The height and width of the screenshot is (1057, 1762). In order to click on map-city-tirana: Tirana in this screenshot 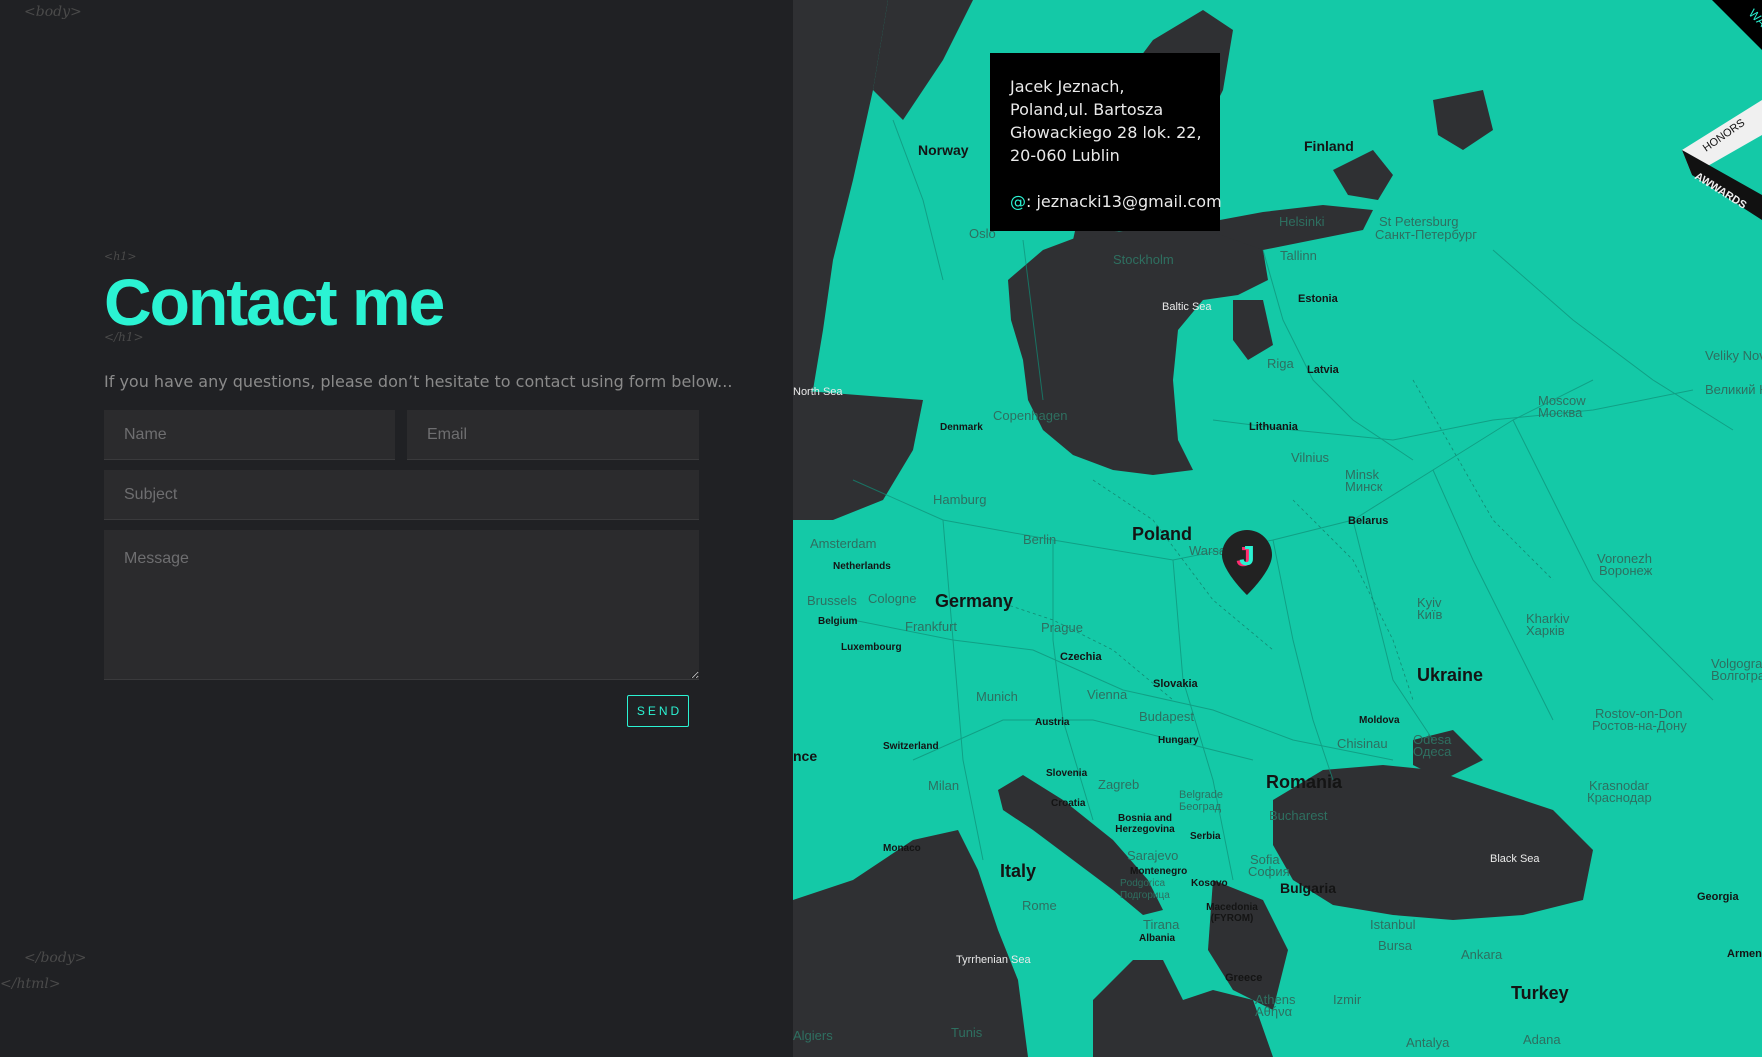, I will do `click(1161, 924)`.